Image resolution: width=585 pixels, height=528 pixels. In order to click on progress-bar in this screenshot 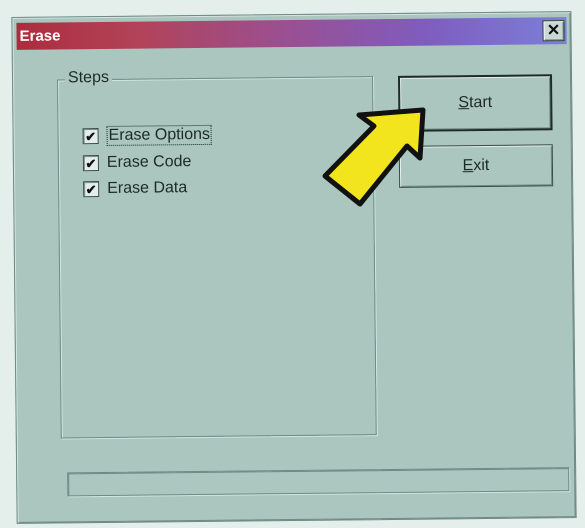, I will do `click(318, 482)`.